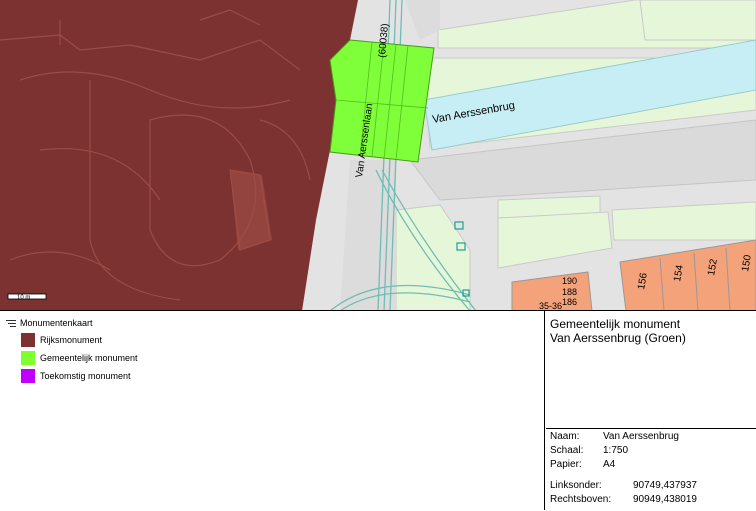  What do you see at coordinates (85, 376) in the screenshot?
I see `legend-label: Toekomstig monument` at bounding box center [85, 376].